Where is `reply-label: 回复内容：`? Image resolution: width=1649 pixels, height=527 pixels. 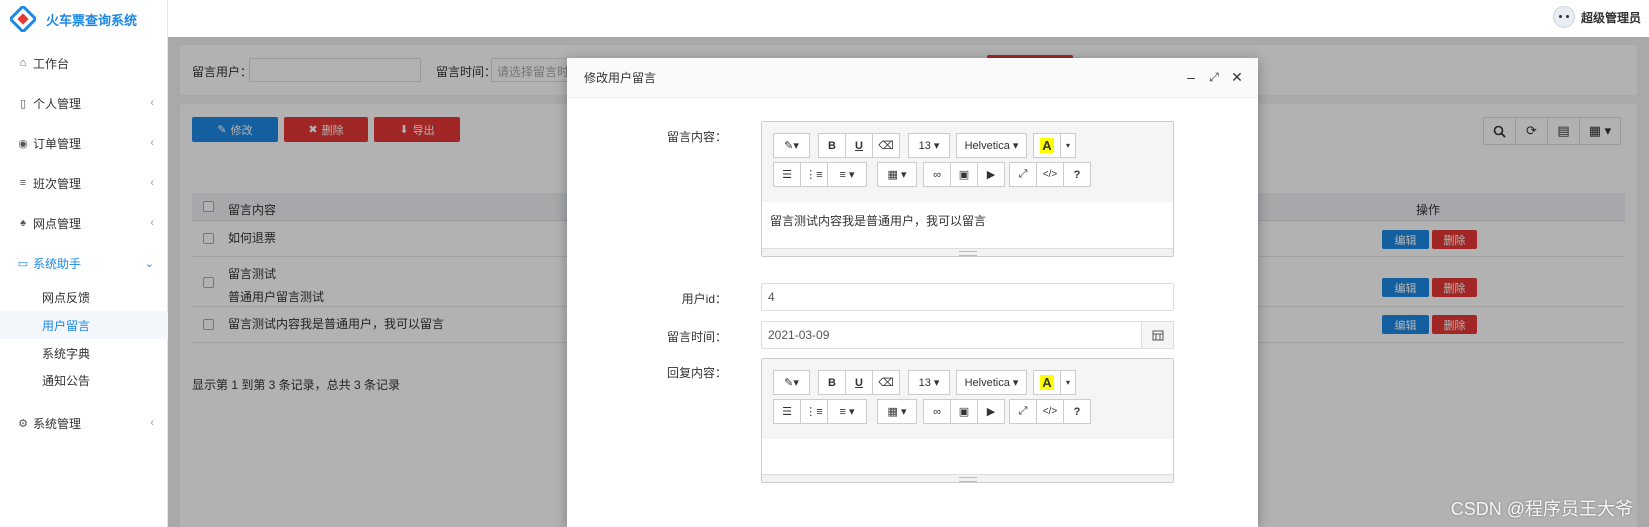 reply-label: 回复内容： is located at coordinates (696, 373).